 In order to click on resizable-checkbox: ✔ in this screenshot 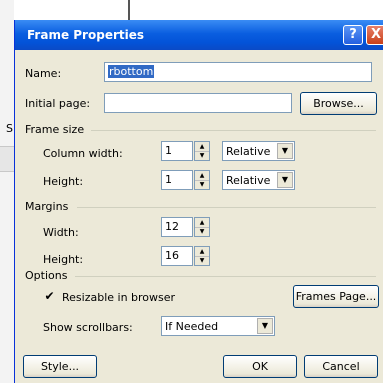, I will do `click(49, 296)`.